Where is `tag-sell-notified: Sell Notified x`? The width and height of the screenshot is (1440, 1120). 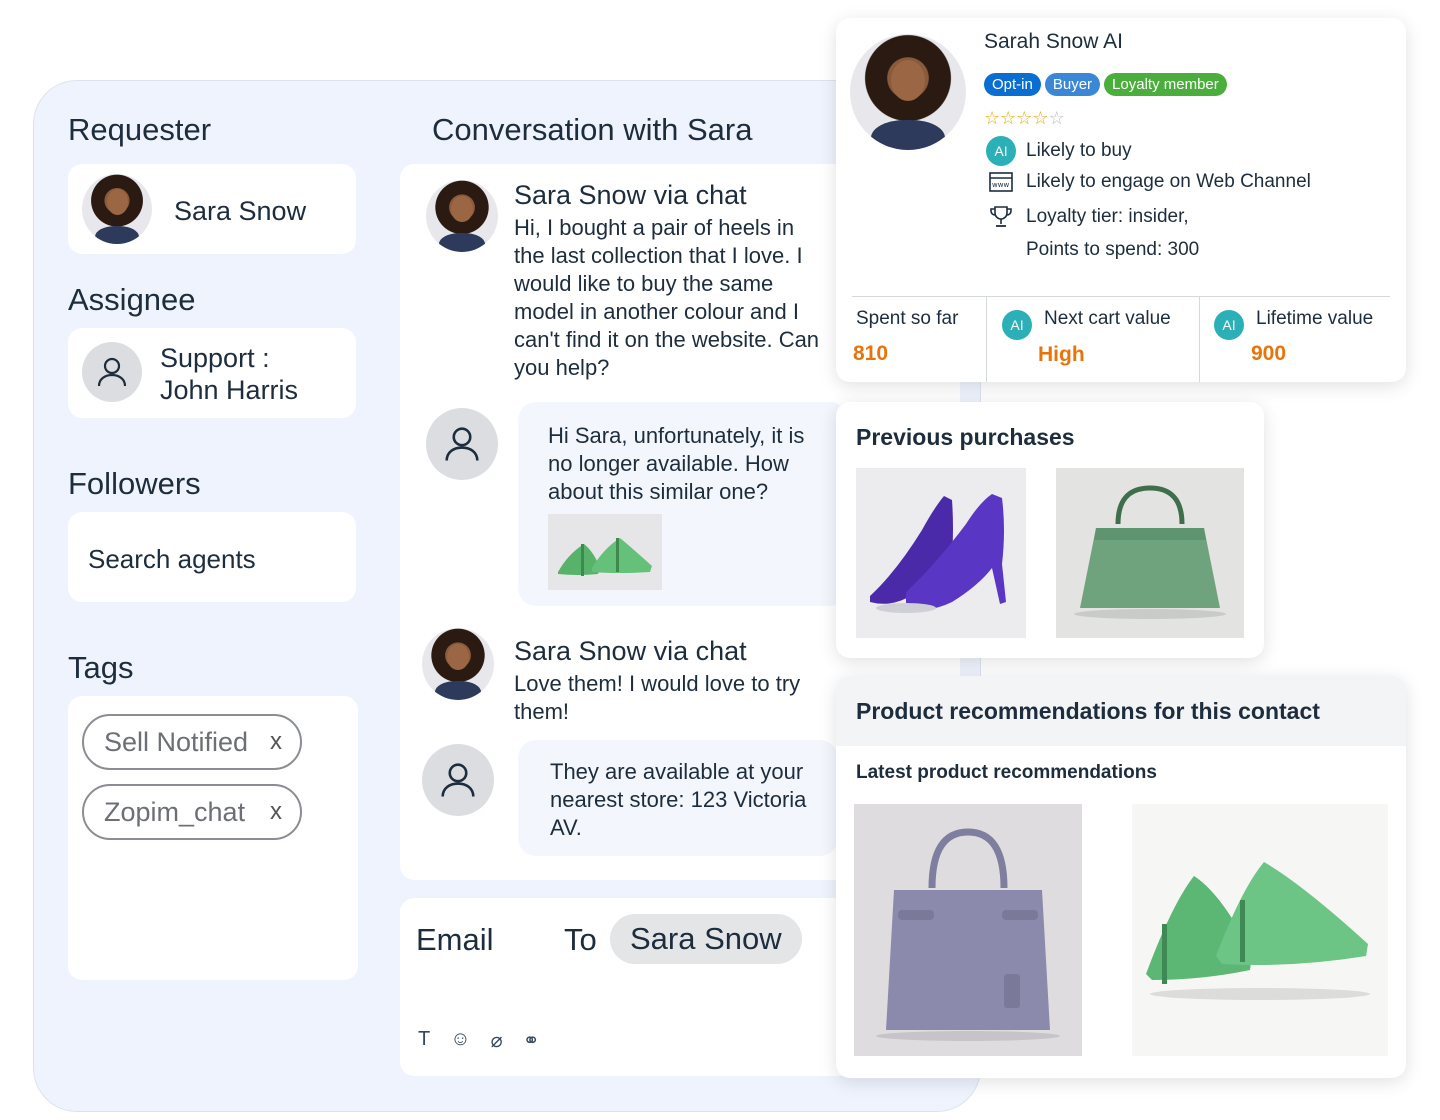
tag-sell-notified: Sell Notified x is located at coordinates (192, 742).